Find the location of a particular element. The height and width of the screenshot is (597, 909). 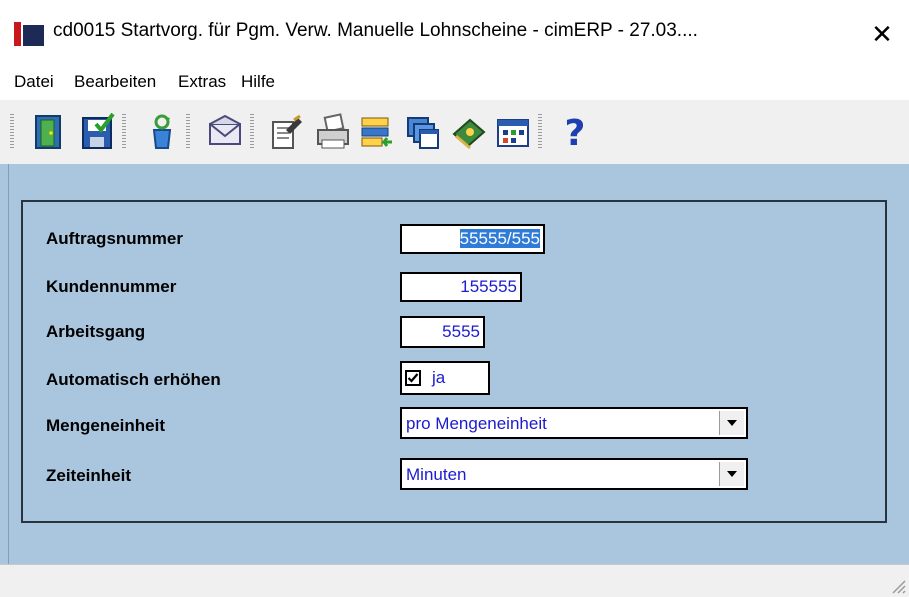

zeiteinheit-select: Minuten is located at coordinates (574, 474).